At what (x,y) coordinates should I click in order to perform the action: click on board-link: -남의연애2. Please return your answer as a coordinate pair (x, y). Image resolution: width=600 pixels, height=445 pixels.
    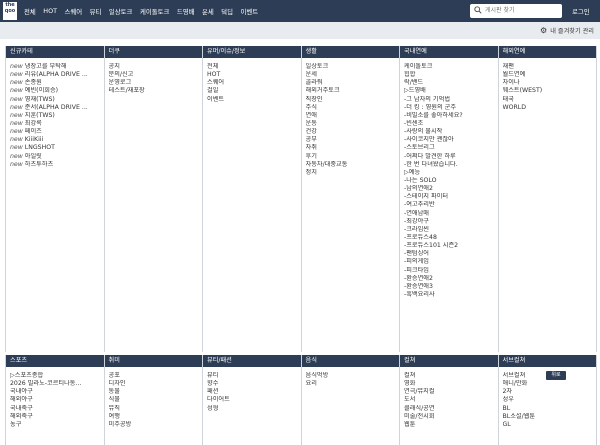
    Looking at the image, I should click on (451, 189).